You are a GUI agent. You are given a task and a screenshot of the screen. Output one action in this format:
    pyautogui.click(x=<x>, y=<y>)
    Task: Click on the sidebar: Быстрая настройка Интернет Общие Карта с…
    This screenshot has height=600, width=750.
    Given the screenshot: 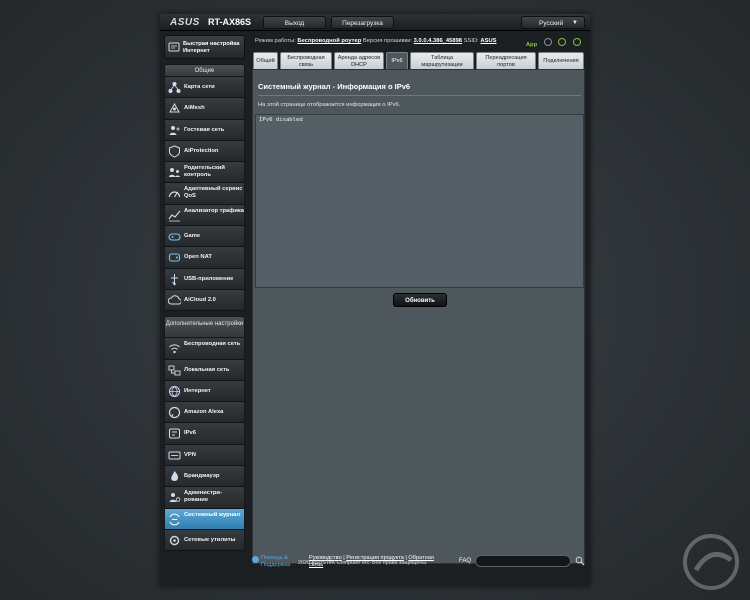 What is the action you would take?
    pyautogui.click(x=204, y=293)
    